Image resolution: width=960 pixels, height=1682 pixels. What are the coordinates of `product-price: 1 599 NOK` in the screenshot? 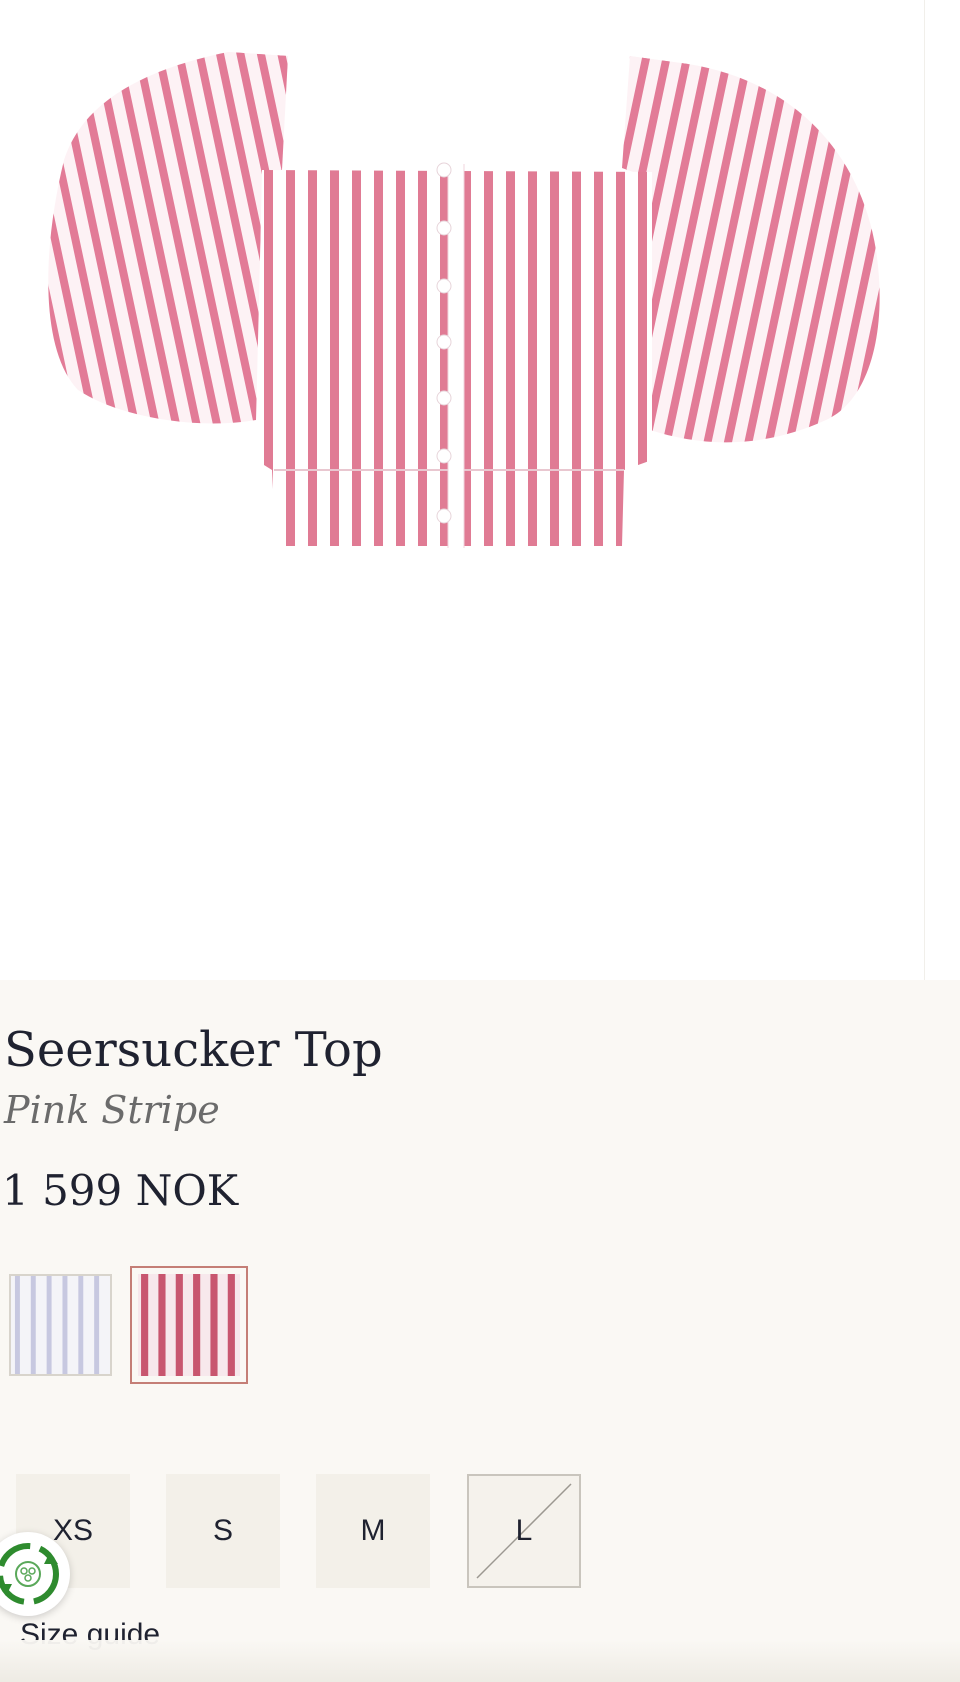 It's located at (120, 1190).